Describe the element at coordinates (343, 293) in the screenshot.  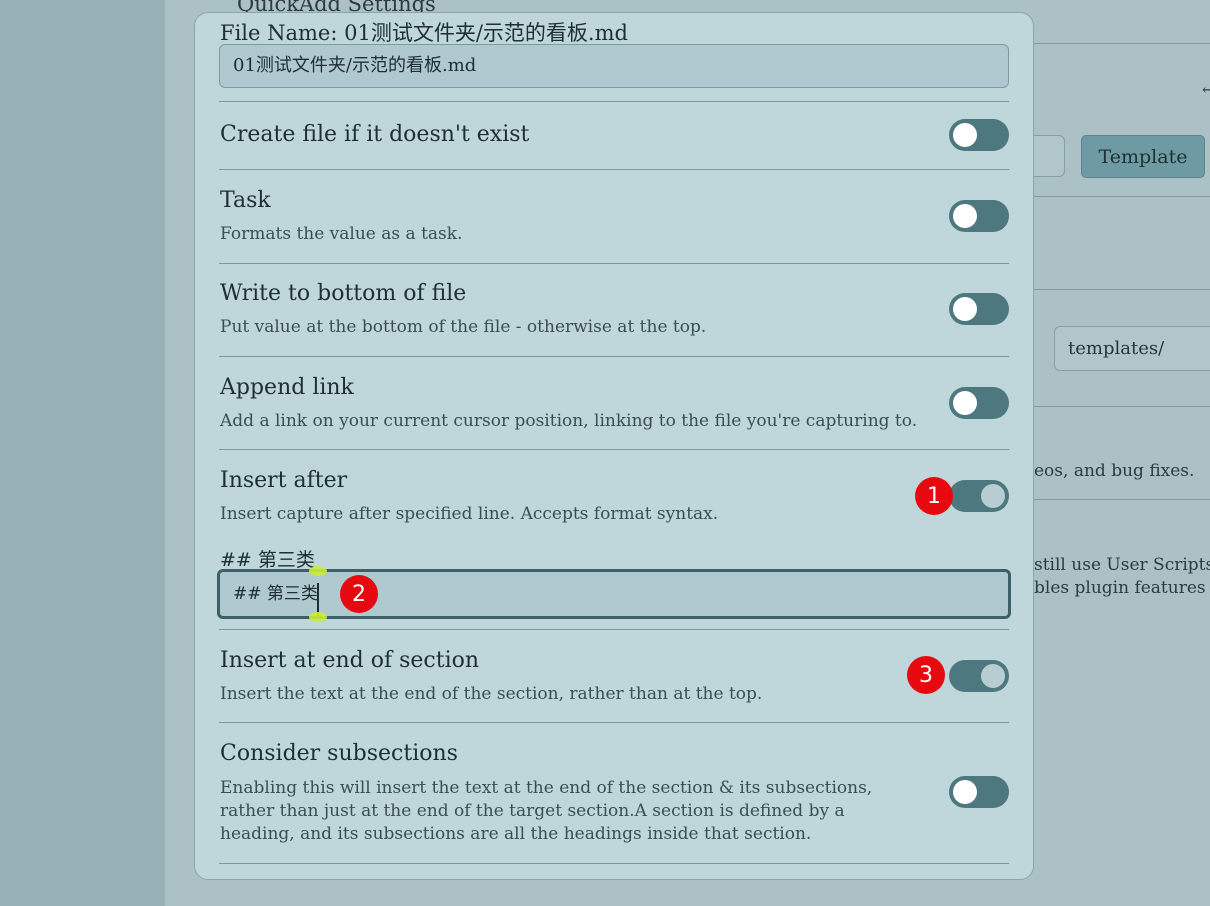
I see `setting-title-write-bottom: Write to bottom of file` at that location.